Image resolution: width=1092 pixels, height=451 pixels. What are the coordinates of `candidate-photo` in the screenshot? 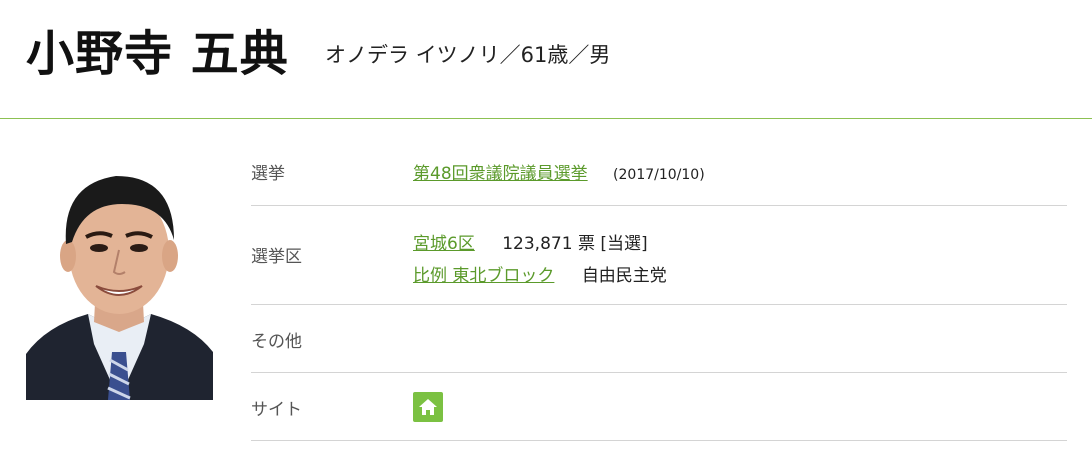 It's located at (119, 277).